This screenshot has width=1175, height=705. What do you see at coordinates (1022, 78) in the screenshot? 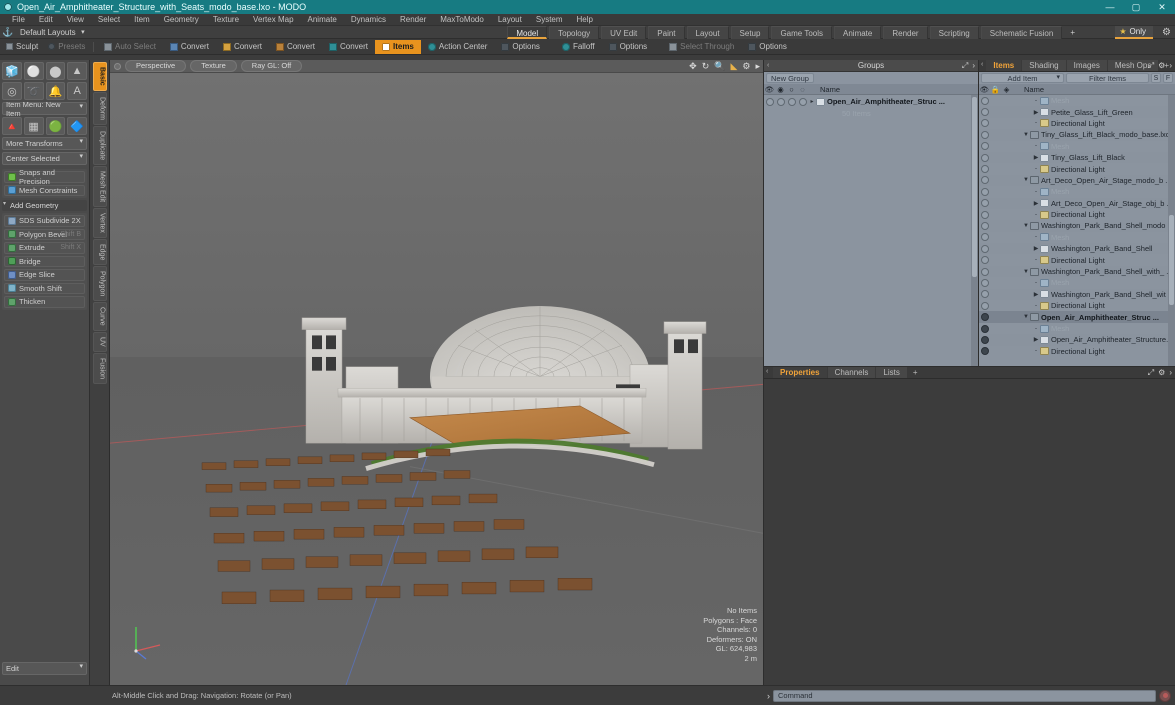
I see `add-item-button: Add Item` at bounding box center [1022, 78].